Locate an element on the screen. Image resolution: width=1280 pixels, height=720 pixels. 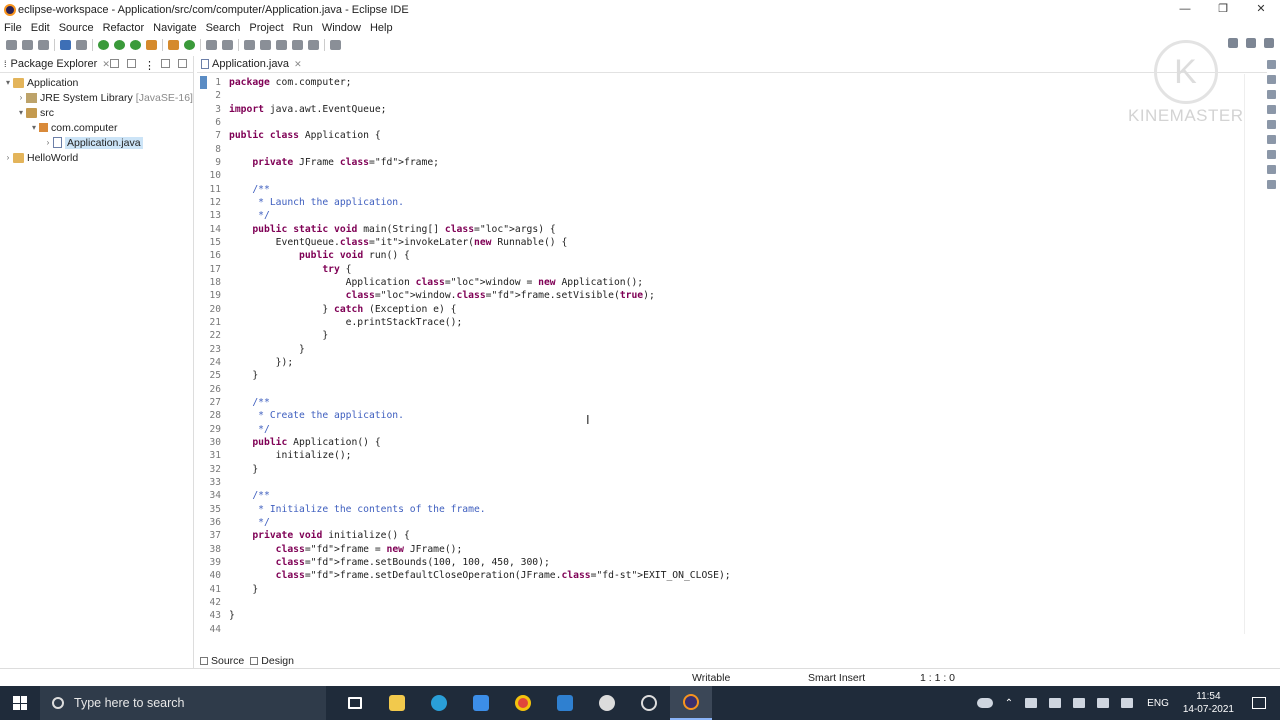
view-menu-icon: ⋮ is located at coordinates (149, 65).